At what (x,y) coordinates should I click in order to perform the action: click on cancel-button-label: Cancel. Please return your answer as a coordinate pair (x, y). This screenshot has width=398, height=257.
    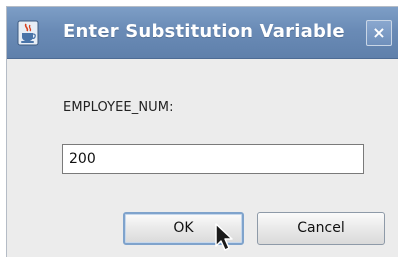
    Looking at the image, I should click on (321, 228).